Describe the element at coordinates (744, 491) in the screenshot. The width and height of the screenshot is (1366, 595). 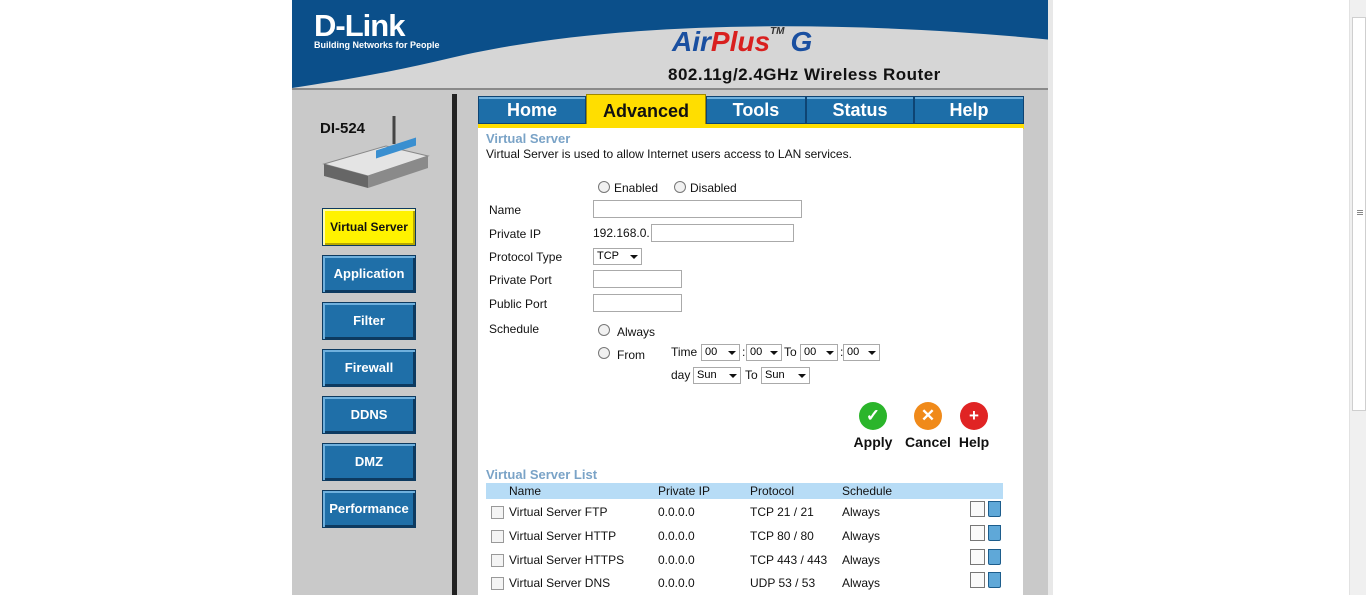
I see `list-header: Name Private IP Protocol Schedule` at that location.